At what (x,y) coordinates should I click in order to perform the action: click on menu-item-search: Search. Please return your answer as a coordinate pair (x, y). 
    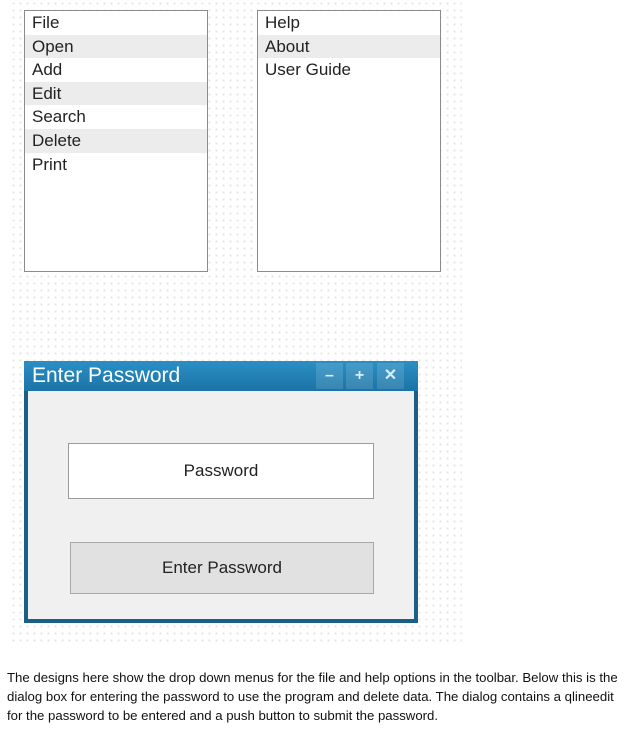
    Looking at the image, I should click on (116, 117).